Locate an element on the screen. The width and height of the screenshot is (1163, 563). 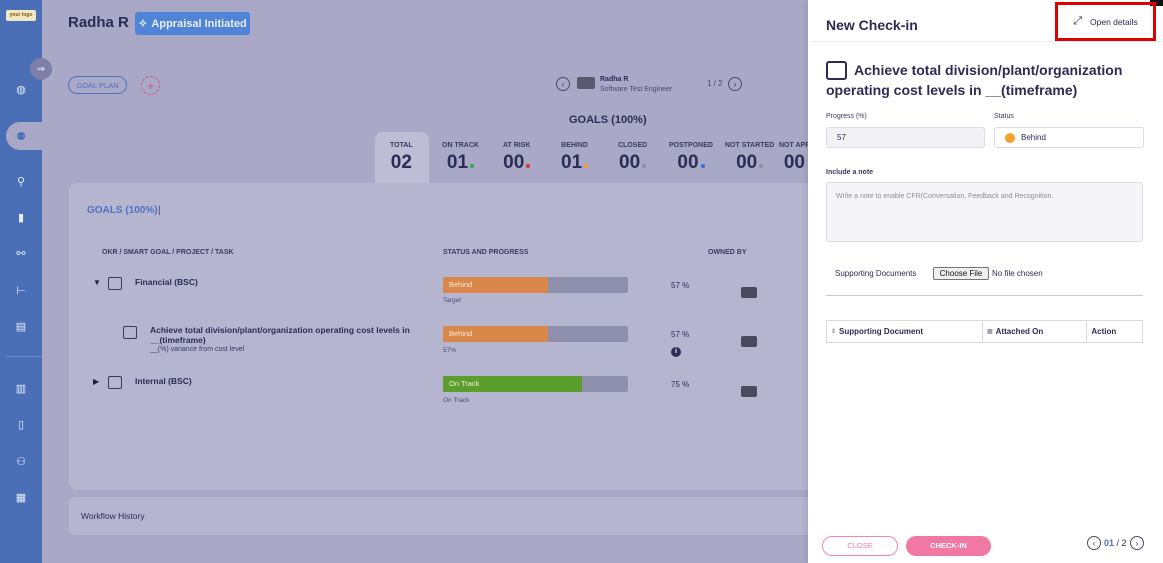
section-divider is located at coordinates (984, 295).